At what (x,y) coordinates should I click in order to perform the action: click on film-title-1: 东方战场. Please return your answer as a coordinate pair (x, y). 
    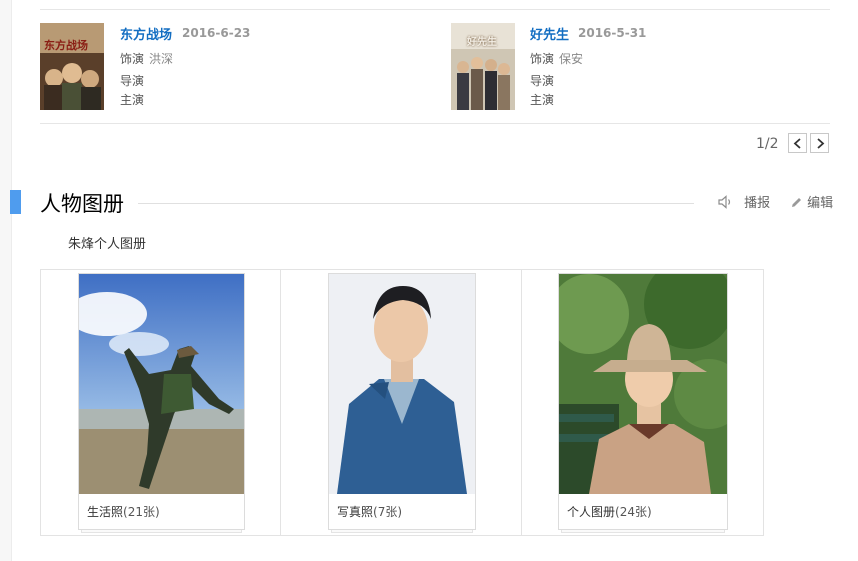
    Looking at the image, I should click on (146, 33).